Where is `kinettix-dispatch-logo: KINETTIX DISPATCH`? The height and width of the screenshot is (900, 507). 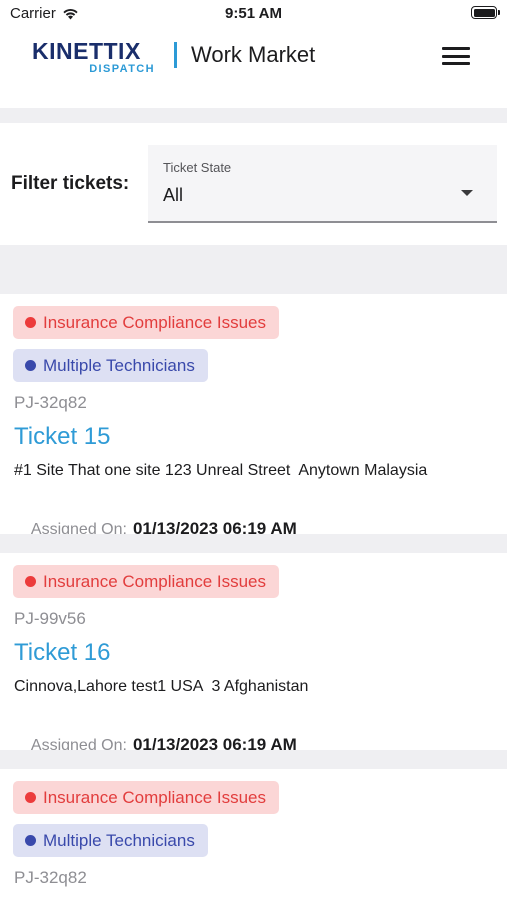
kinettix-dispatch-logo: KINETTIX DISPATCH is located at coordinates (94, 57).